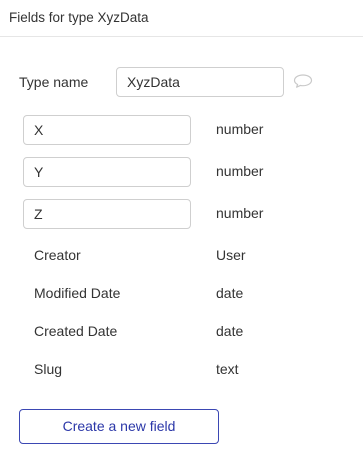  I want to click on builtin-field-row-creator: Creator User, so click(173, 256).